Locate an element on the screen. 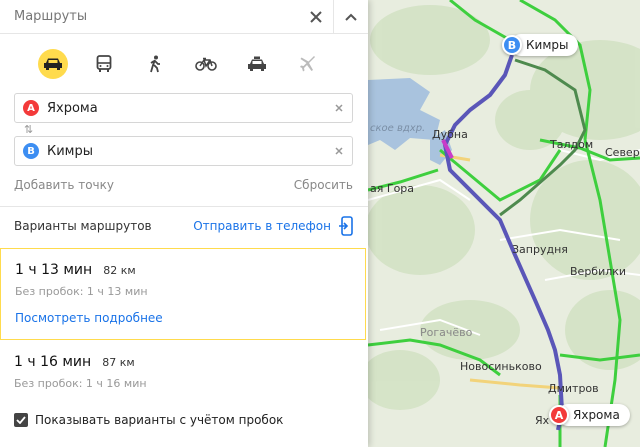 Image resolution: width=640 pixels, height=447 pixels. close-icon is located at coordinates (316, 16).